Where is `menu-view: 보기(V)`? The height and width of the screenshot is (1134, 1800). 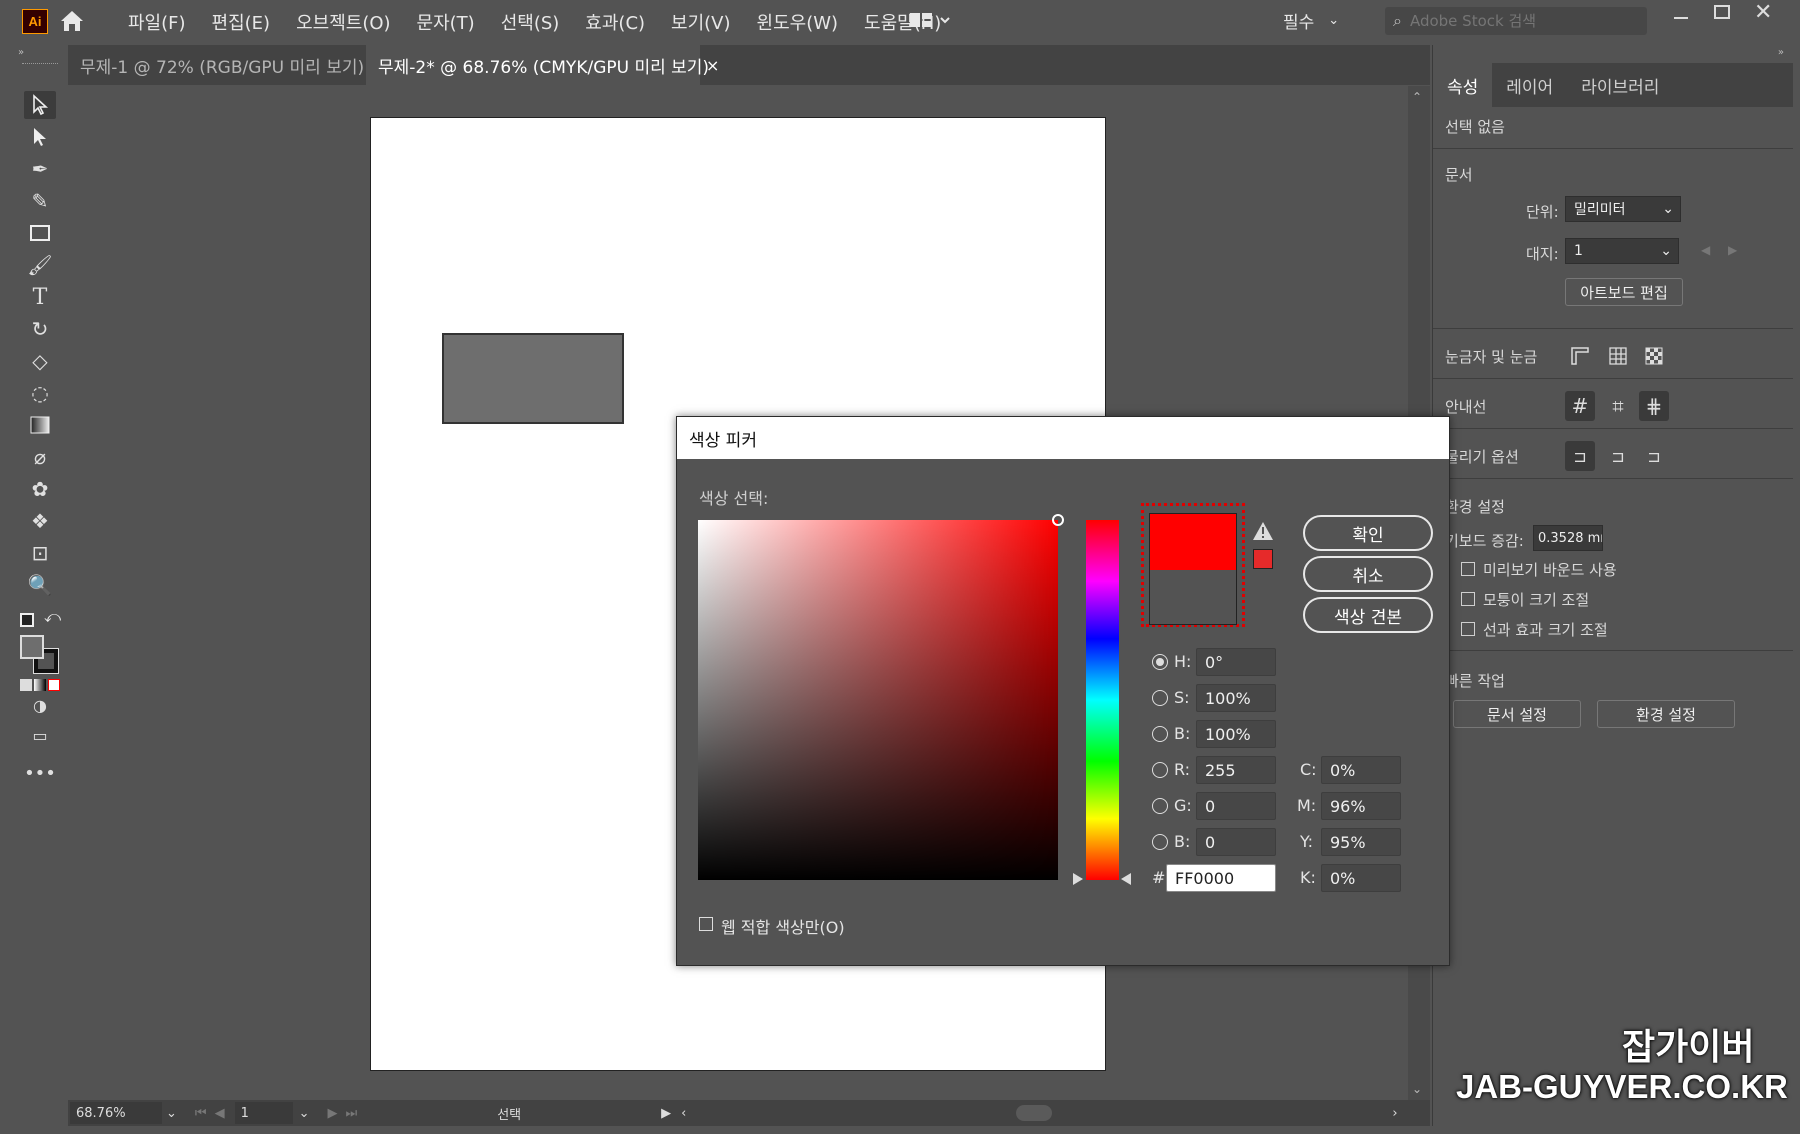 menu-view: 보기(V) is located at coordinates (700, 22).